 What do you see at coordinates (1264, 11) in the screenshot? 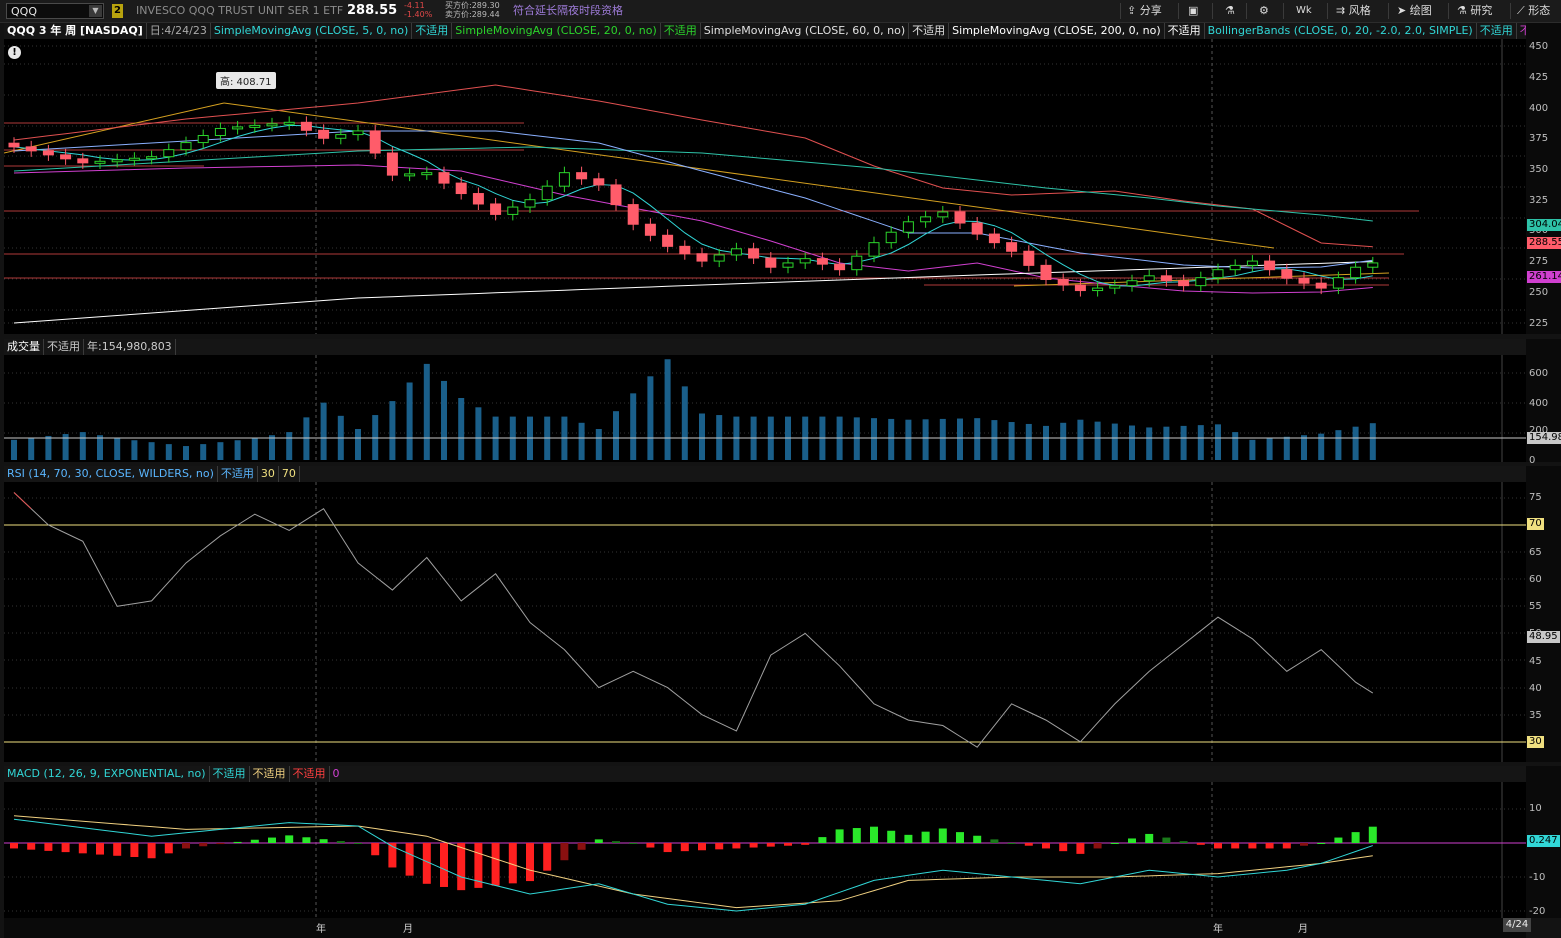
I see `settings-button: ⚙` at bounding box center [1264, 11].